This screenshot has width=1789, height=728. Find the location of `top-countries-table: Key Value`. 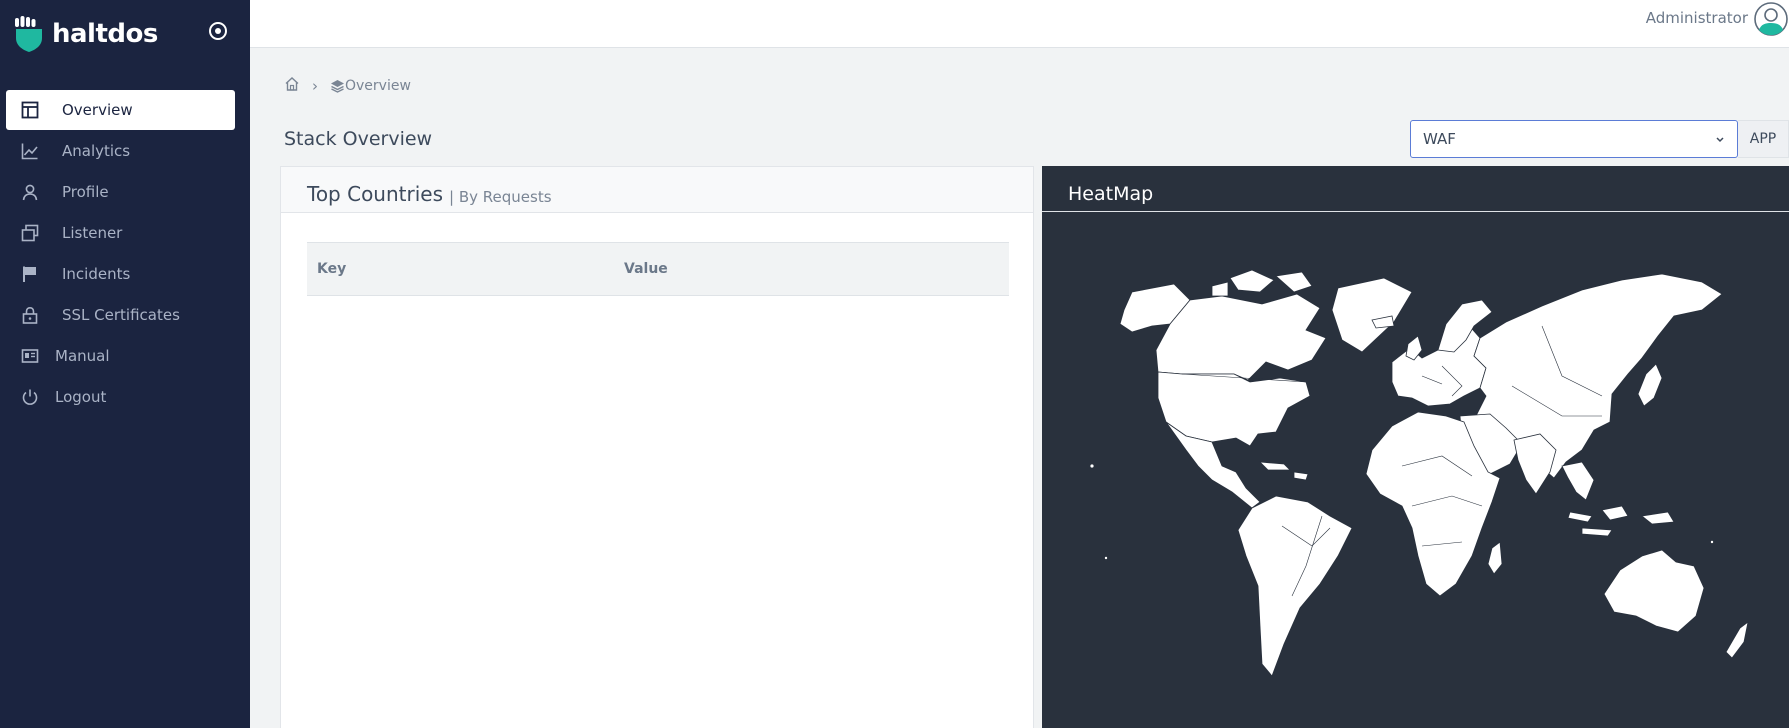

top-countries-table: Key Value is located at coordinates (658, 269).